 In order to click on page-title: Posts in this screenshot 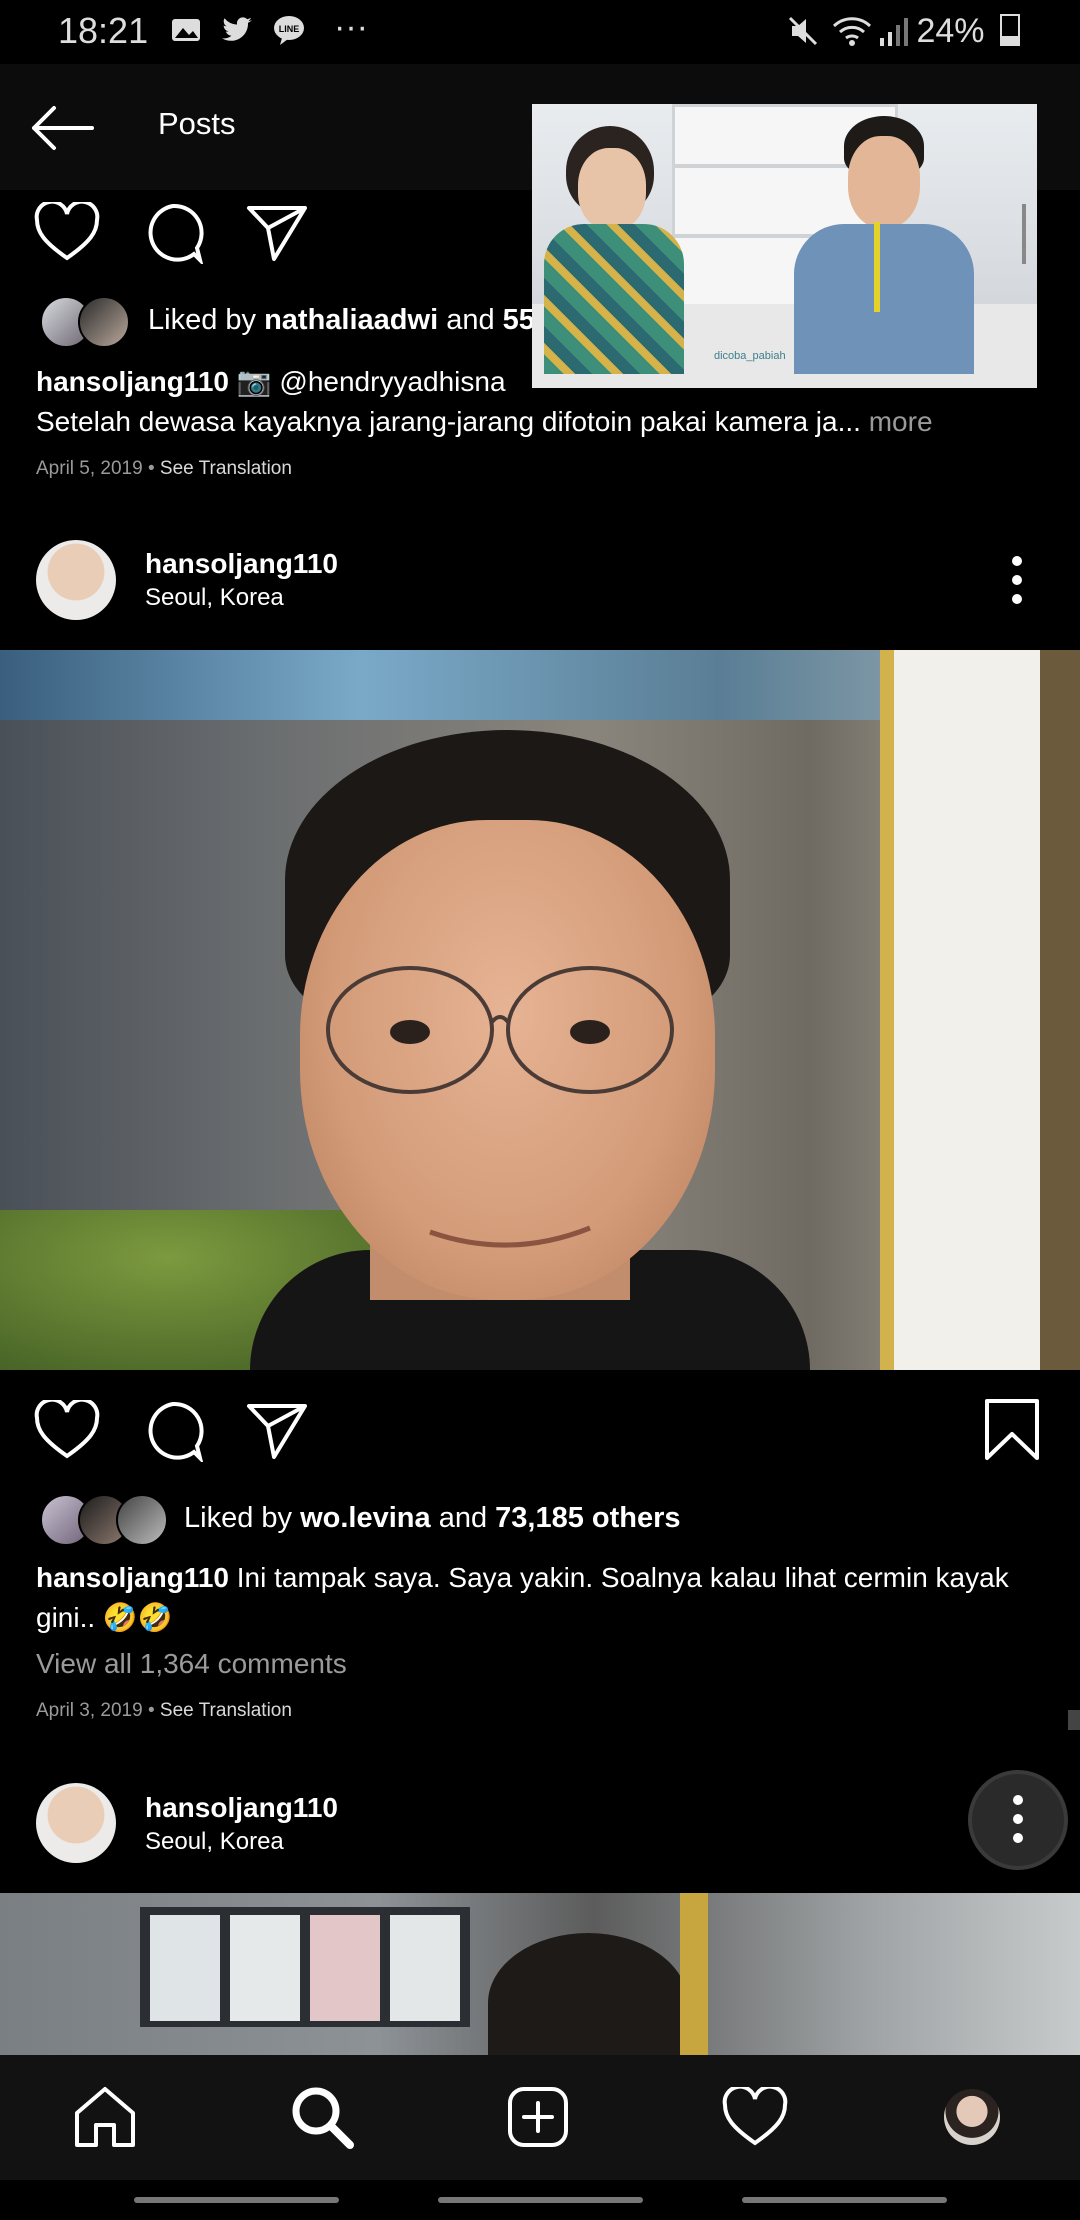, I will do `click(197, 123)`.